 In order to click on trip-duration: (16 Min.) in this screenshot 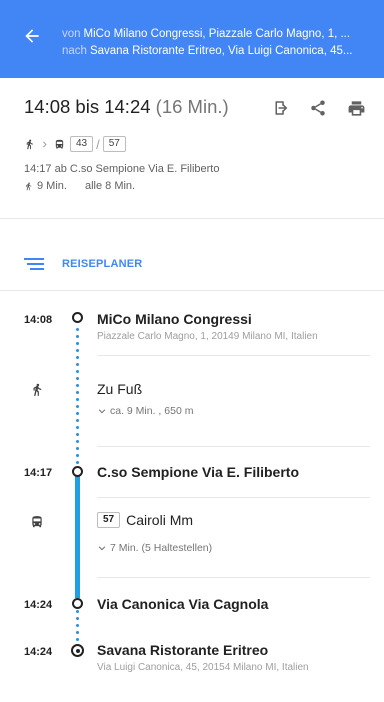, I will do `click(192, 106)`.